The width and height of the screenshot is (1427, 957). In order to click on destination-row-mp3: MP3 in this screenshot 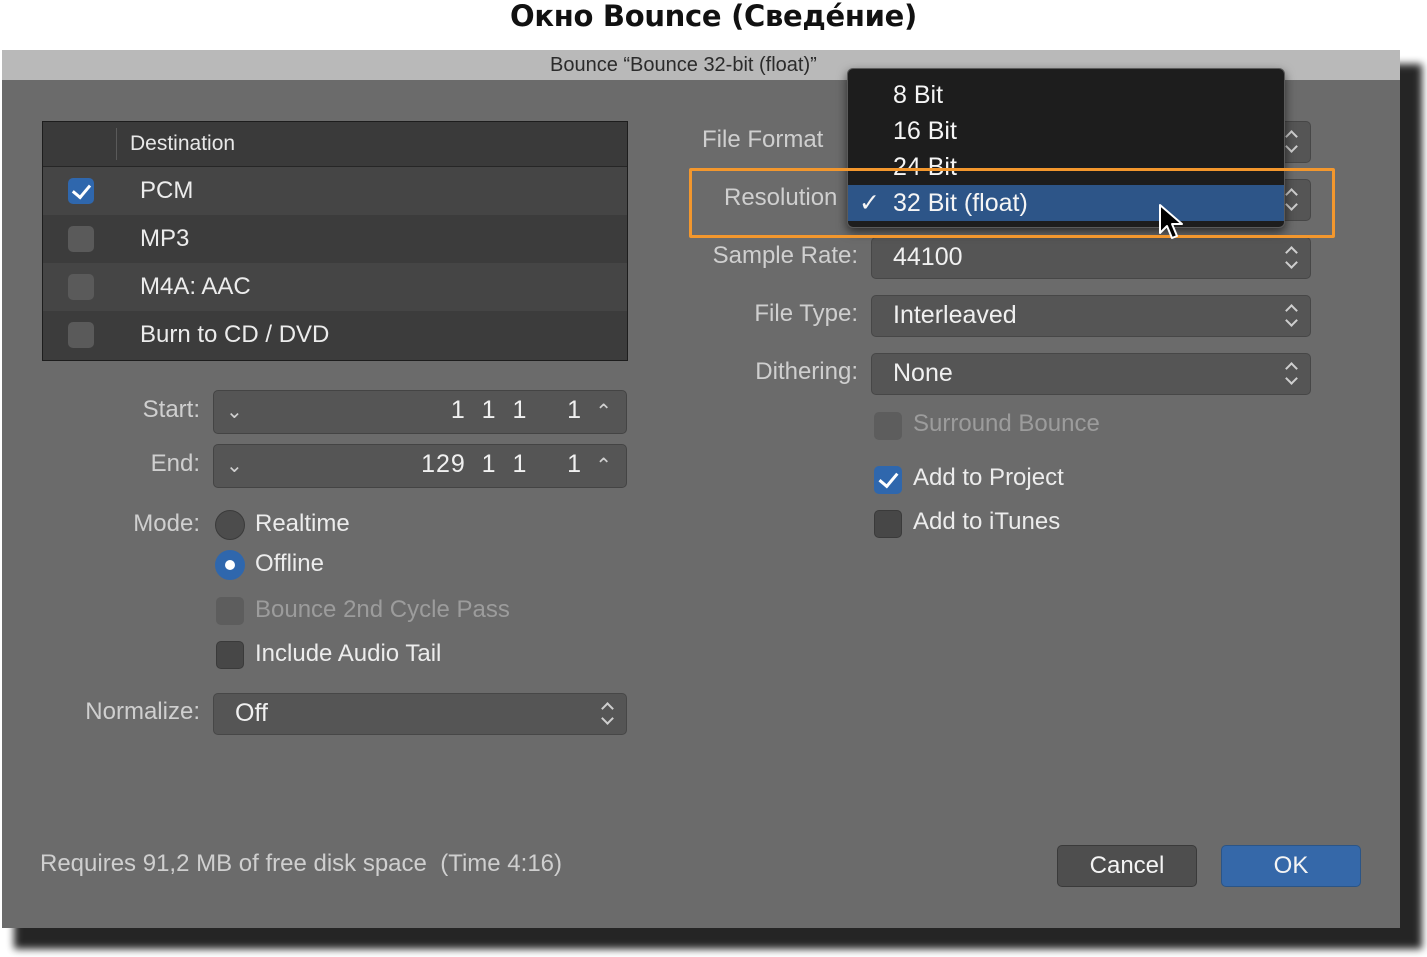, I will do `click(335, 239)`.